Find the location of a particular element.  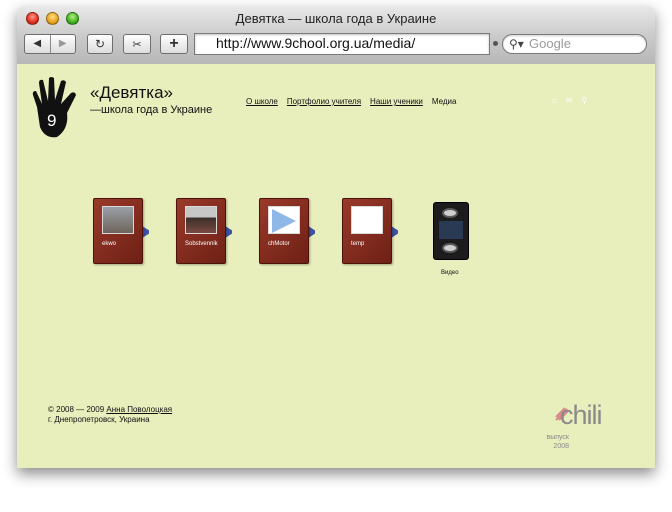

search-magnifier-icon: ⚲▾ is located at coordinates (516, 44).